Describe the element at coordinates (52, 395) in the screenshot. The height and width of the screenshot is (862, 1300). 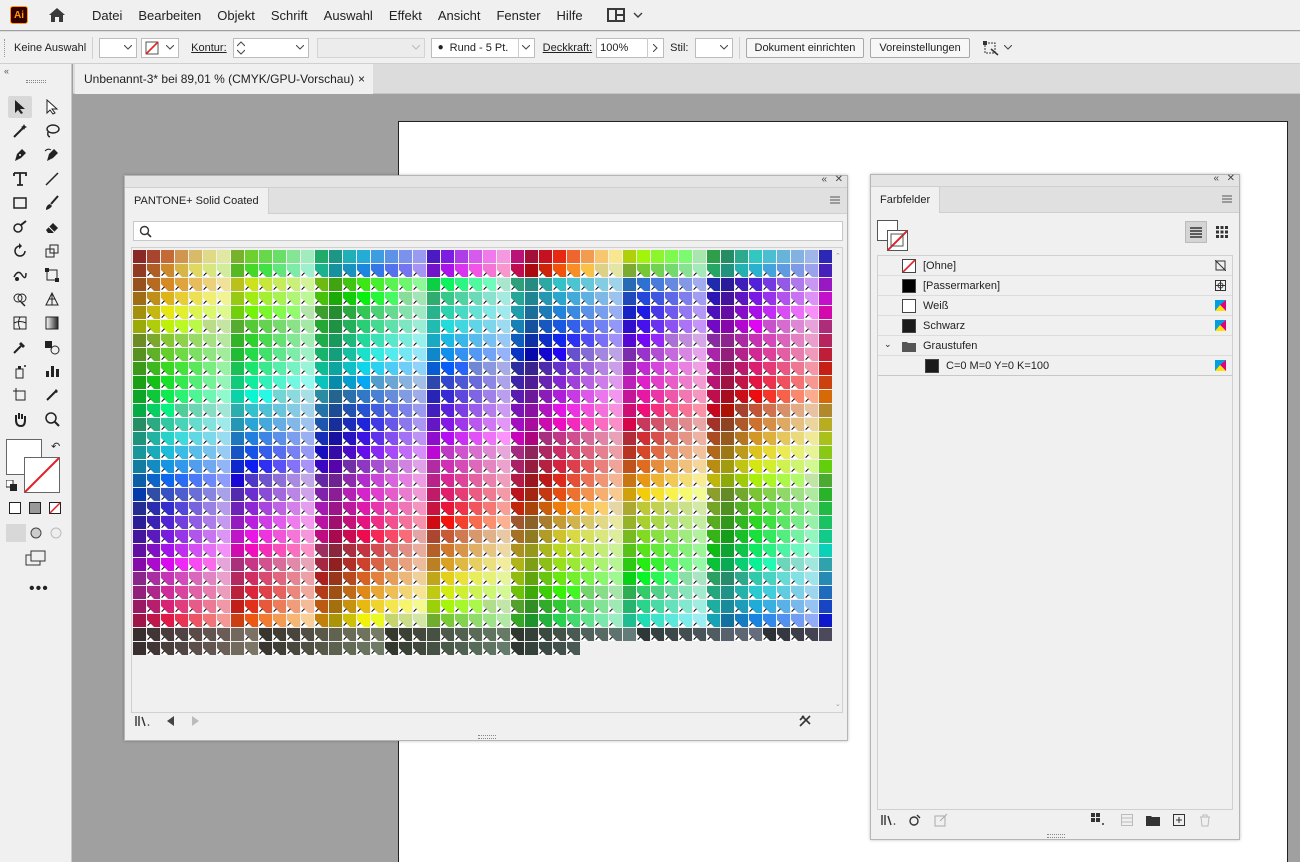
I see `slice-tool-icon` at that location.